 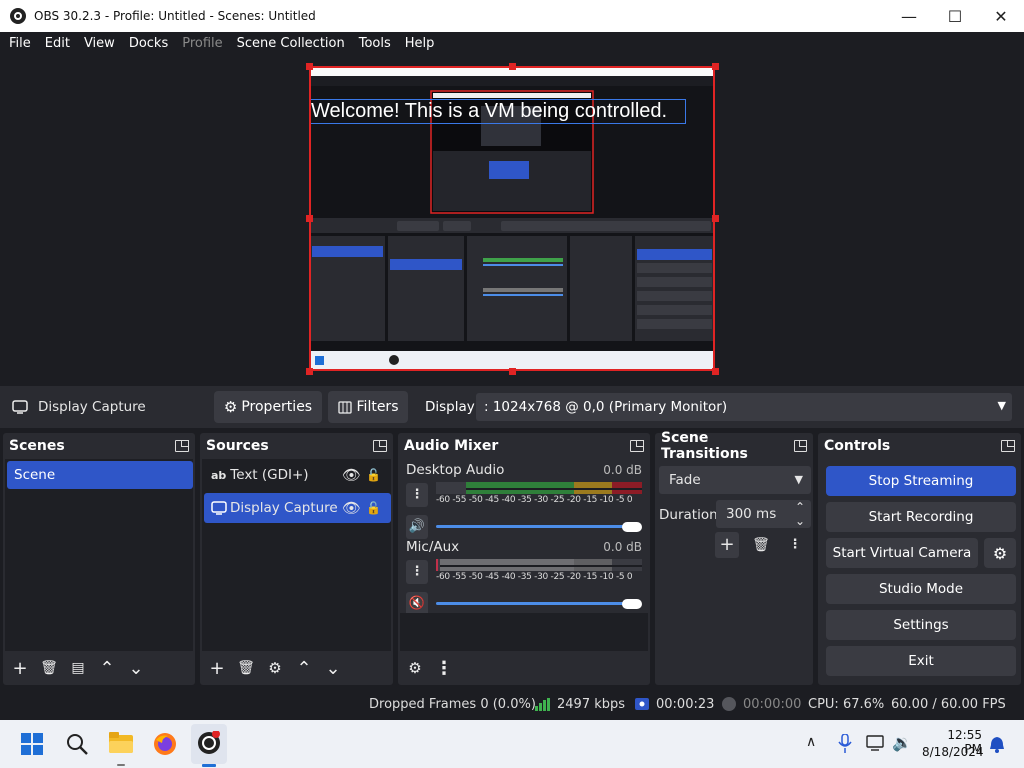 I want to click on remove-source-button: 🗑, so click(x=246, y=668).